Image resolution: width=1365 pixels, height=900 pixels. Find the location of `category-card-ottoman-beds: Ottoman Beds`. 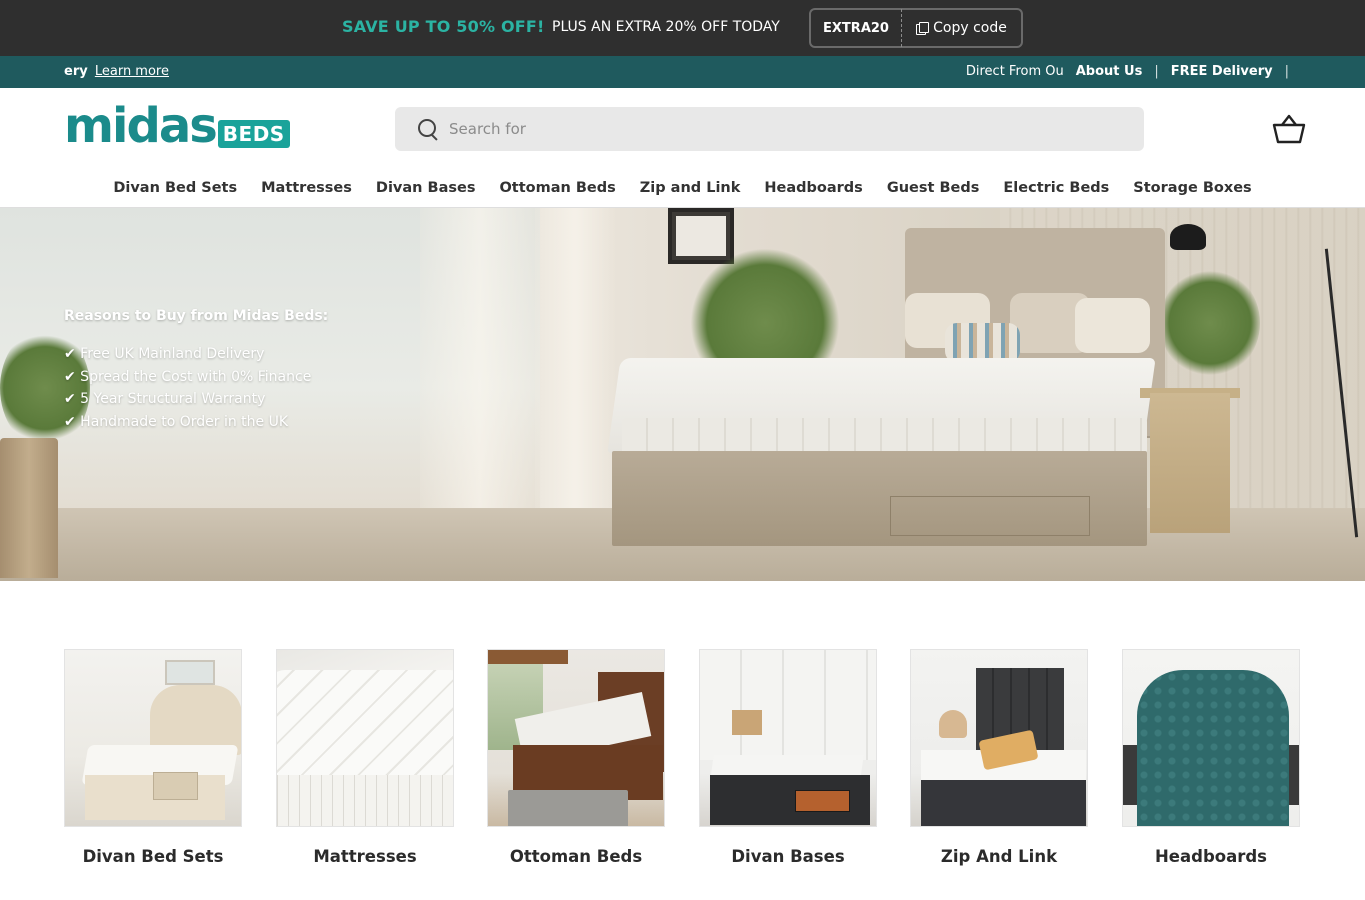

category-card-ottoman-beds: Ottoman Beds is located at coordinates (576, 757).